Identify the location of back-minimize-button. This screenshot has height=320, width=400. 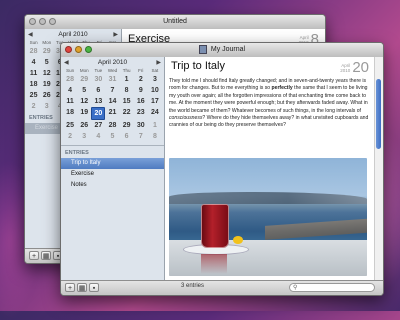
(42, 21).